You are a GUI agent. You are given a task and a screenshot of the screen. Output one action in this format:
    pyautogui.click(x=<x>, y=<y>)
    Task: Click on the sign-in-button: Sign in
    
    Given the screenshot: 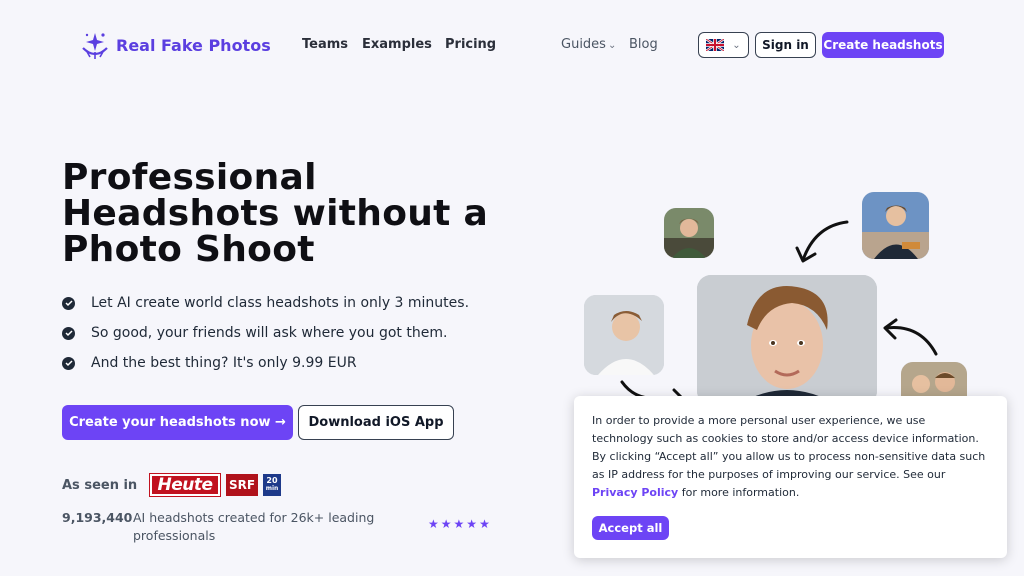 What is the action you would take?
    pyautogui.click(x=785, y=45)
    